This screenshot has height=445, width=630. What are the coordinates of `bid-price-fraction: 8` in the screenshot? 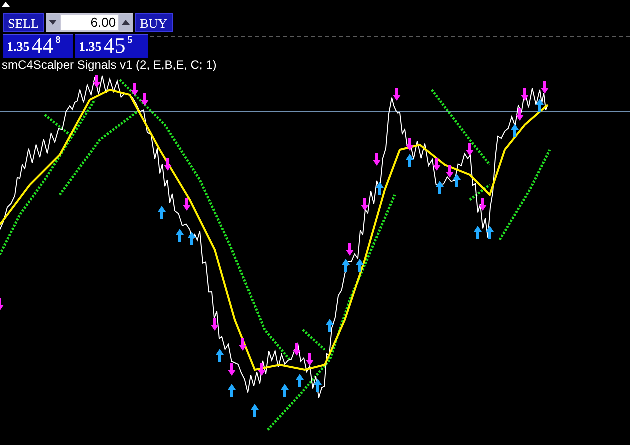 It's located at (58, 40).